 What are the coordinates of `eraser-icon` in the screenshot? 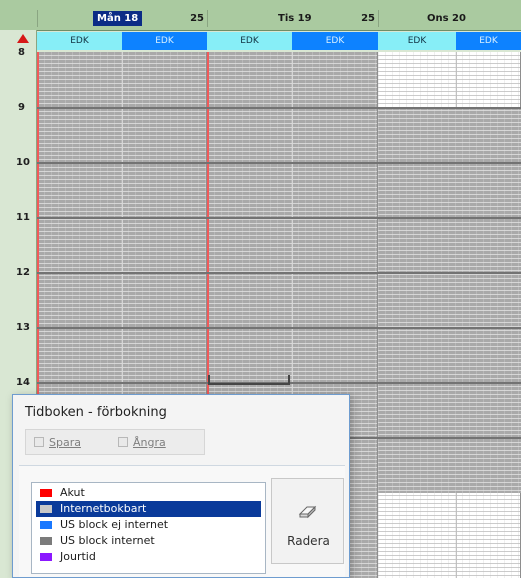 It's located at (307, 512).